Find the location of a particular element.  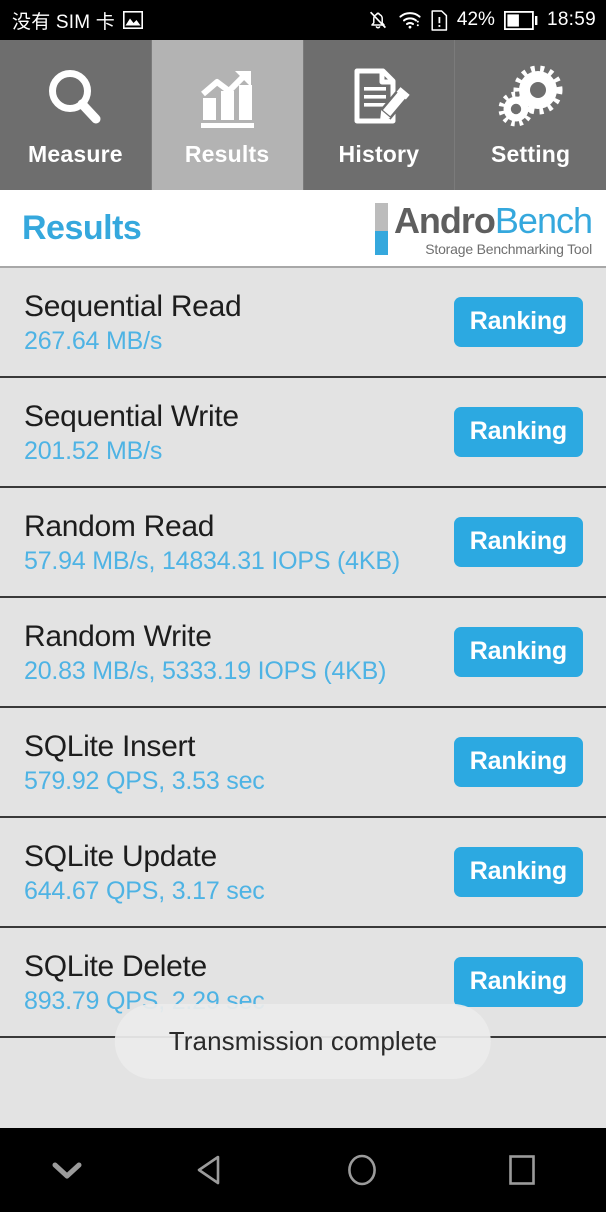

tab-setting: Setting is located at coordinates (530, 115).